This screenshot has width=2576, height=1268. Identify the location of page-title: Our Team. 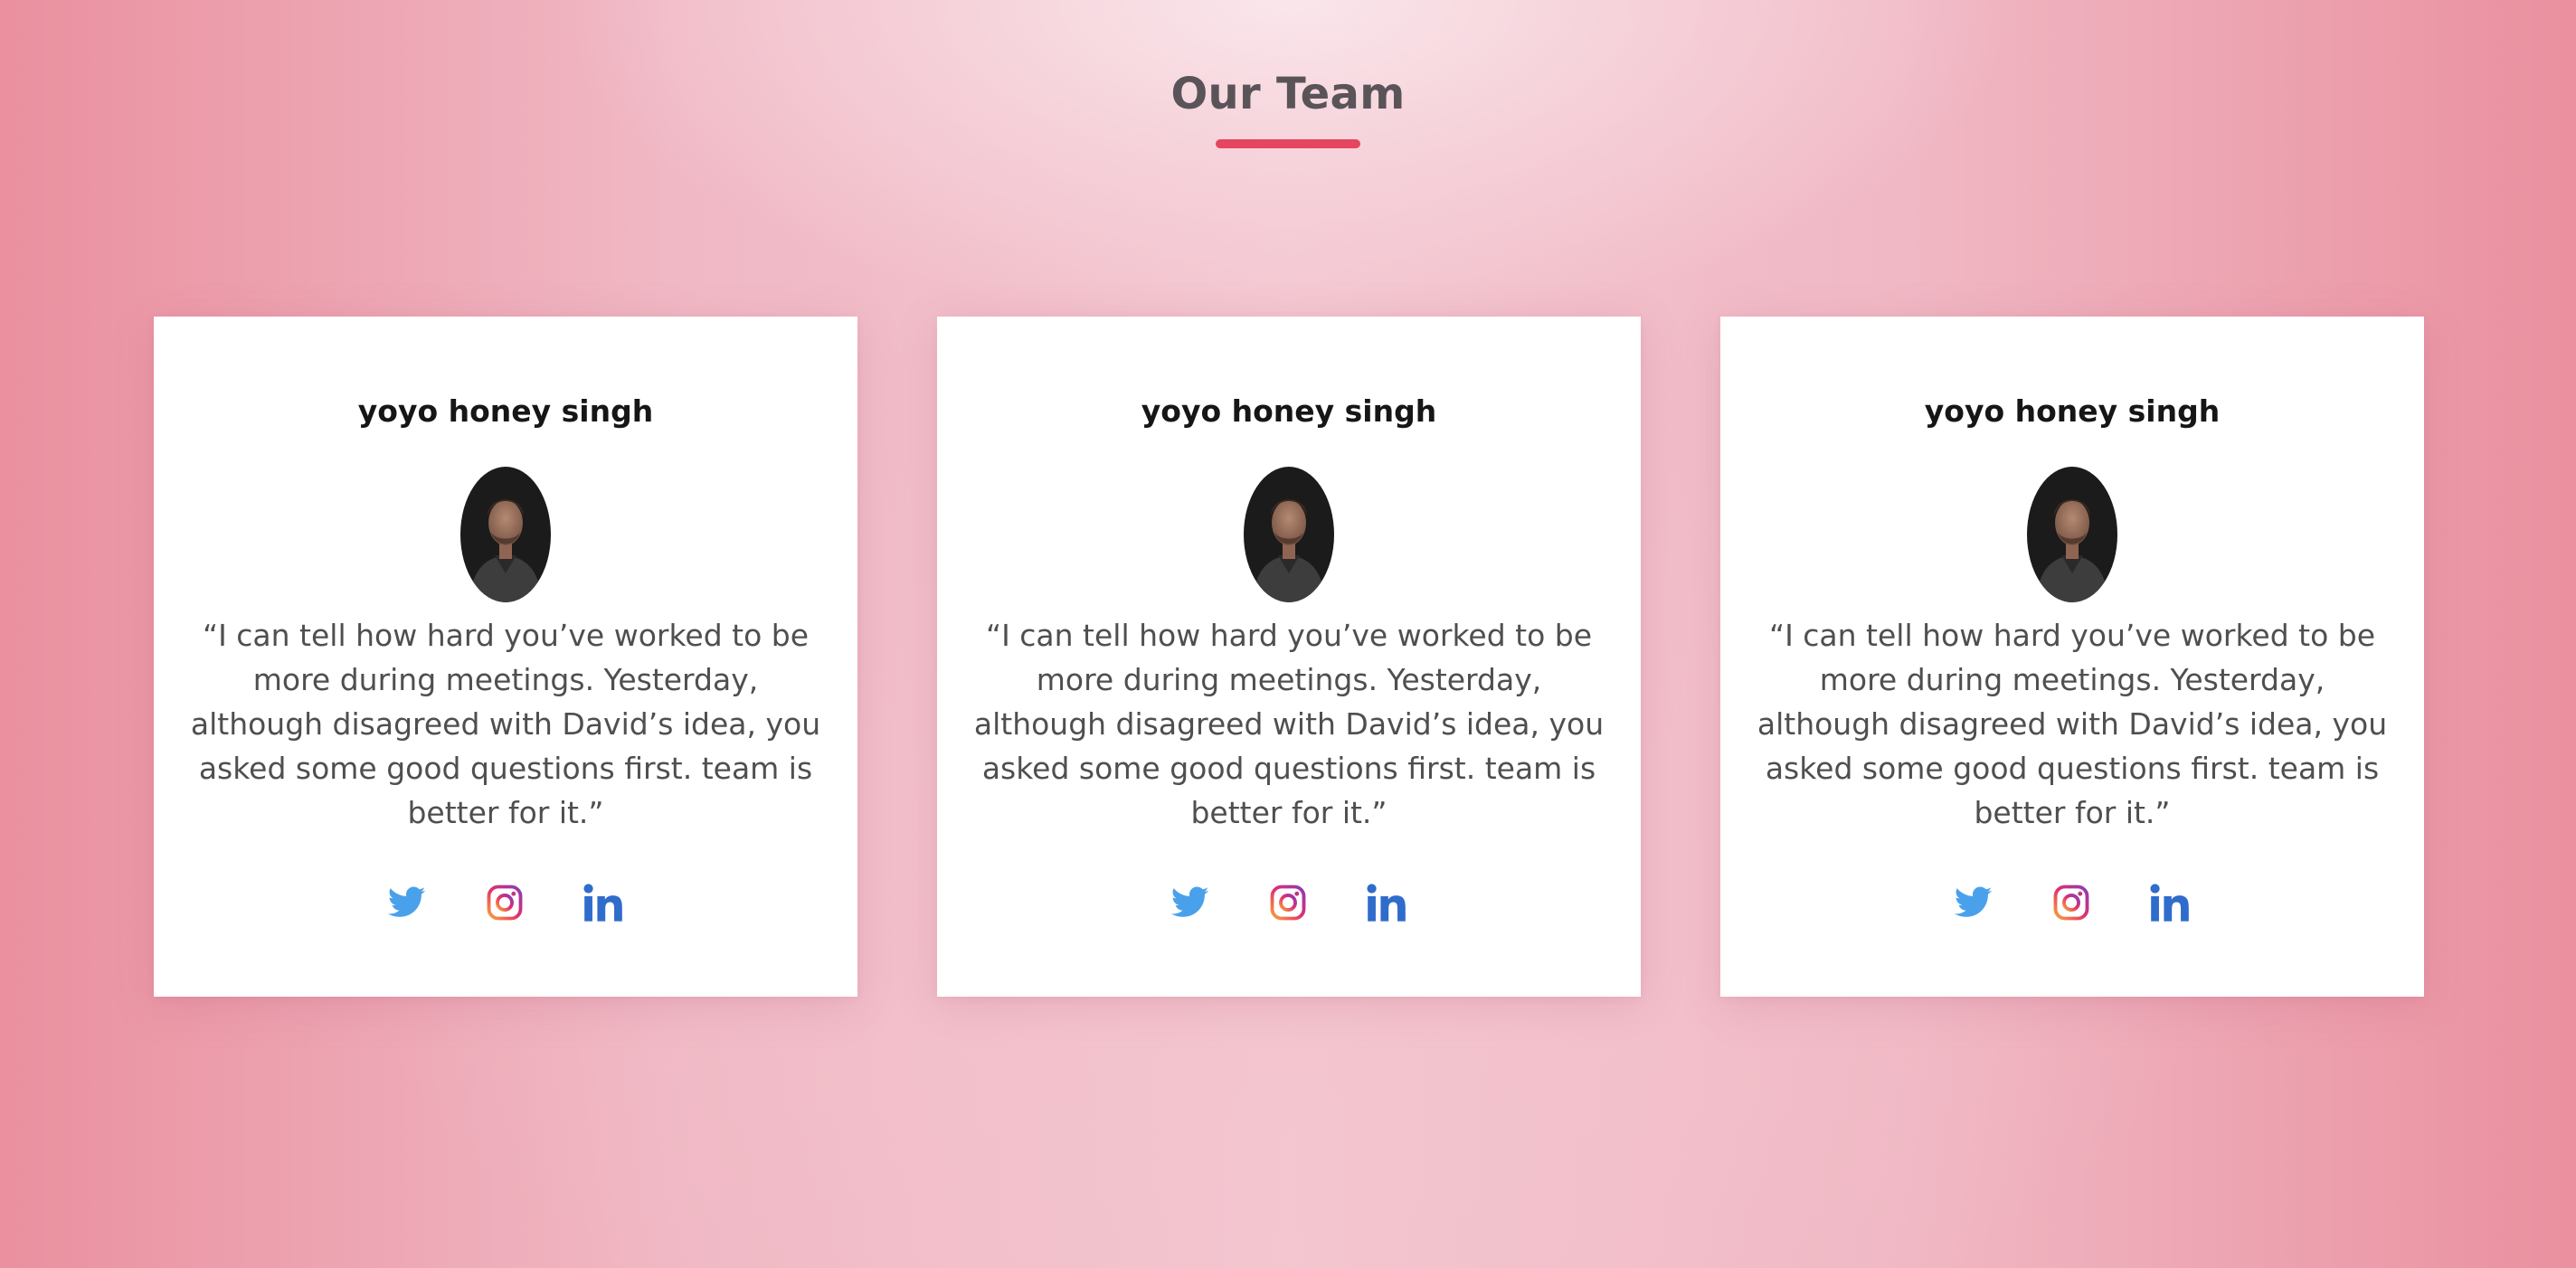
(1288, 94).